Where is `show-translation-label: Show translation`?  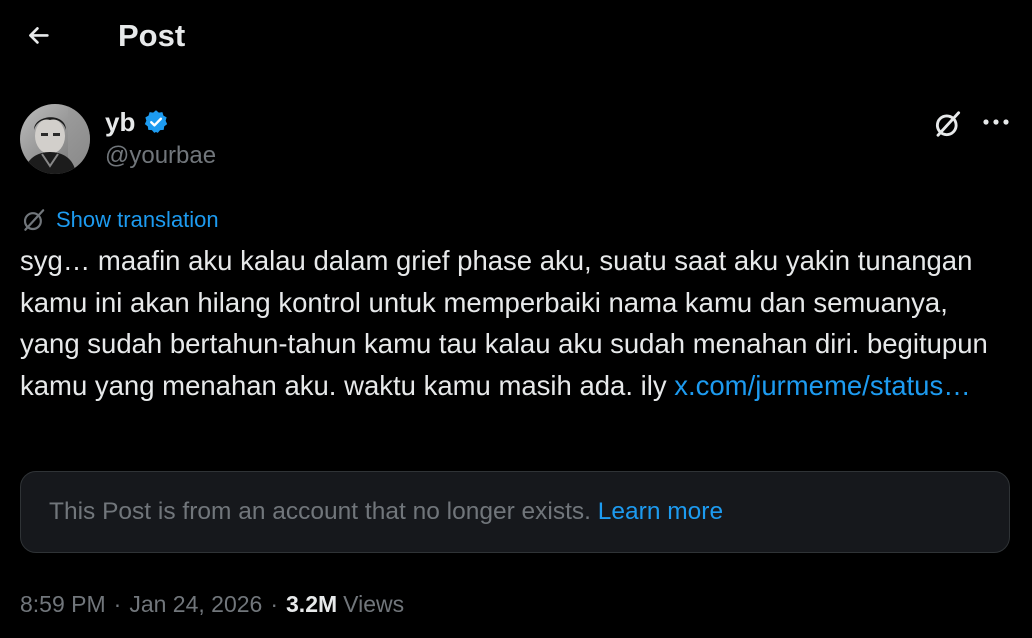
show-translation-label: Show translation is located at coordinates (137, 219).